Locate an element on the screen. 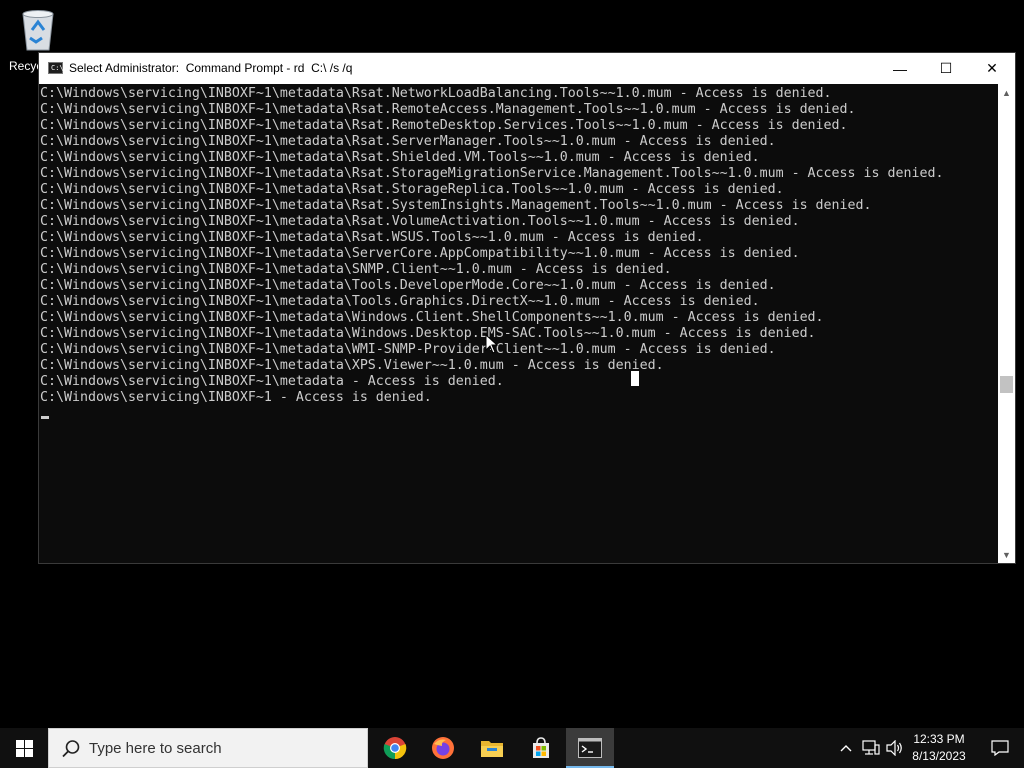  chevron-up-icon: ▲ is located at coordinates (1006, 92).